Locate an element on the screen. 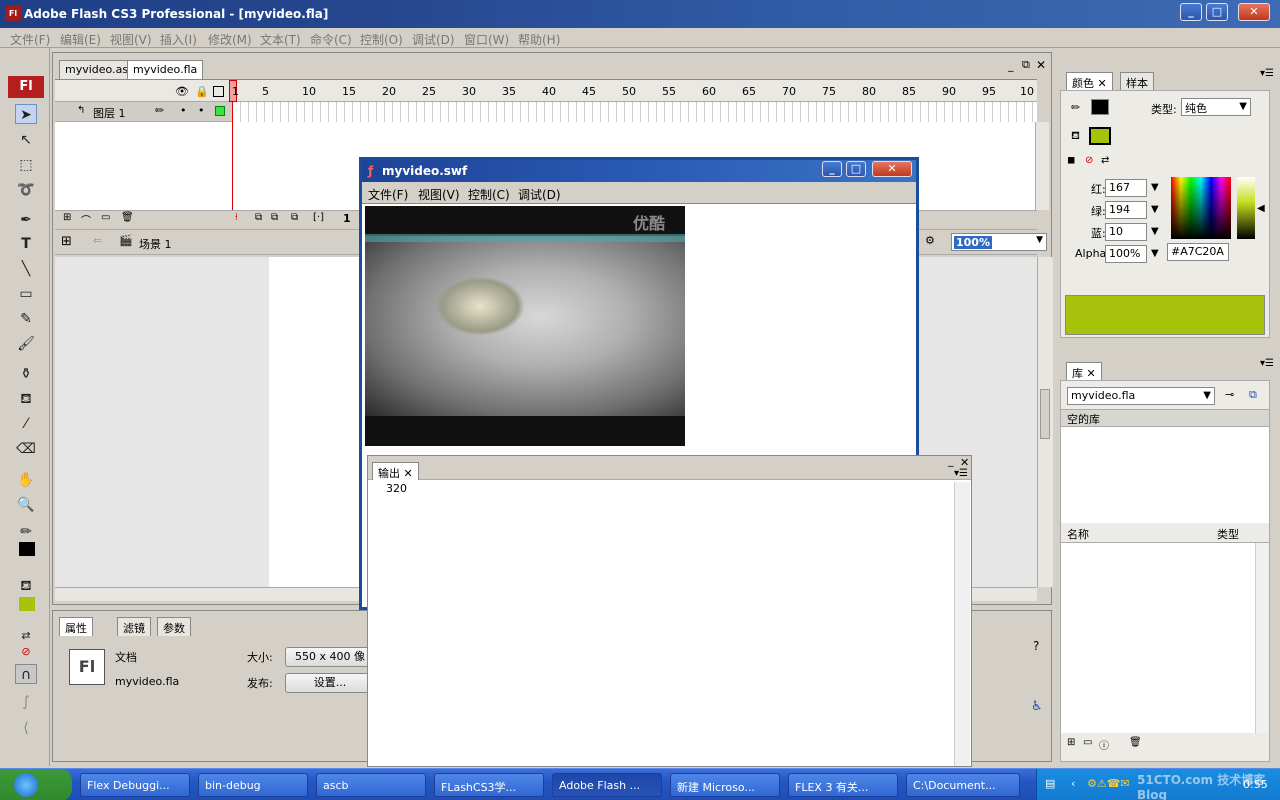 This screenshot has height=800, width=1280. free-transform-tool-icon: ⬚ is located at coordinates (26, 165).